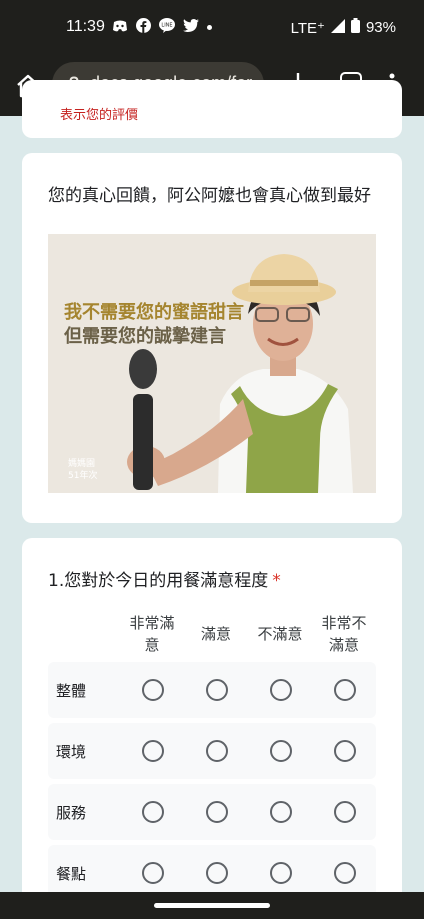 Image resolution: width=424 pixels, height=919 pixels. What do you see at coordinates (217, 873) in the screenshot?
I see `radio-meal-satisfied` at bounding box center [217, 873].